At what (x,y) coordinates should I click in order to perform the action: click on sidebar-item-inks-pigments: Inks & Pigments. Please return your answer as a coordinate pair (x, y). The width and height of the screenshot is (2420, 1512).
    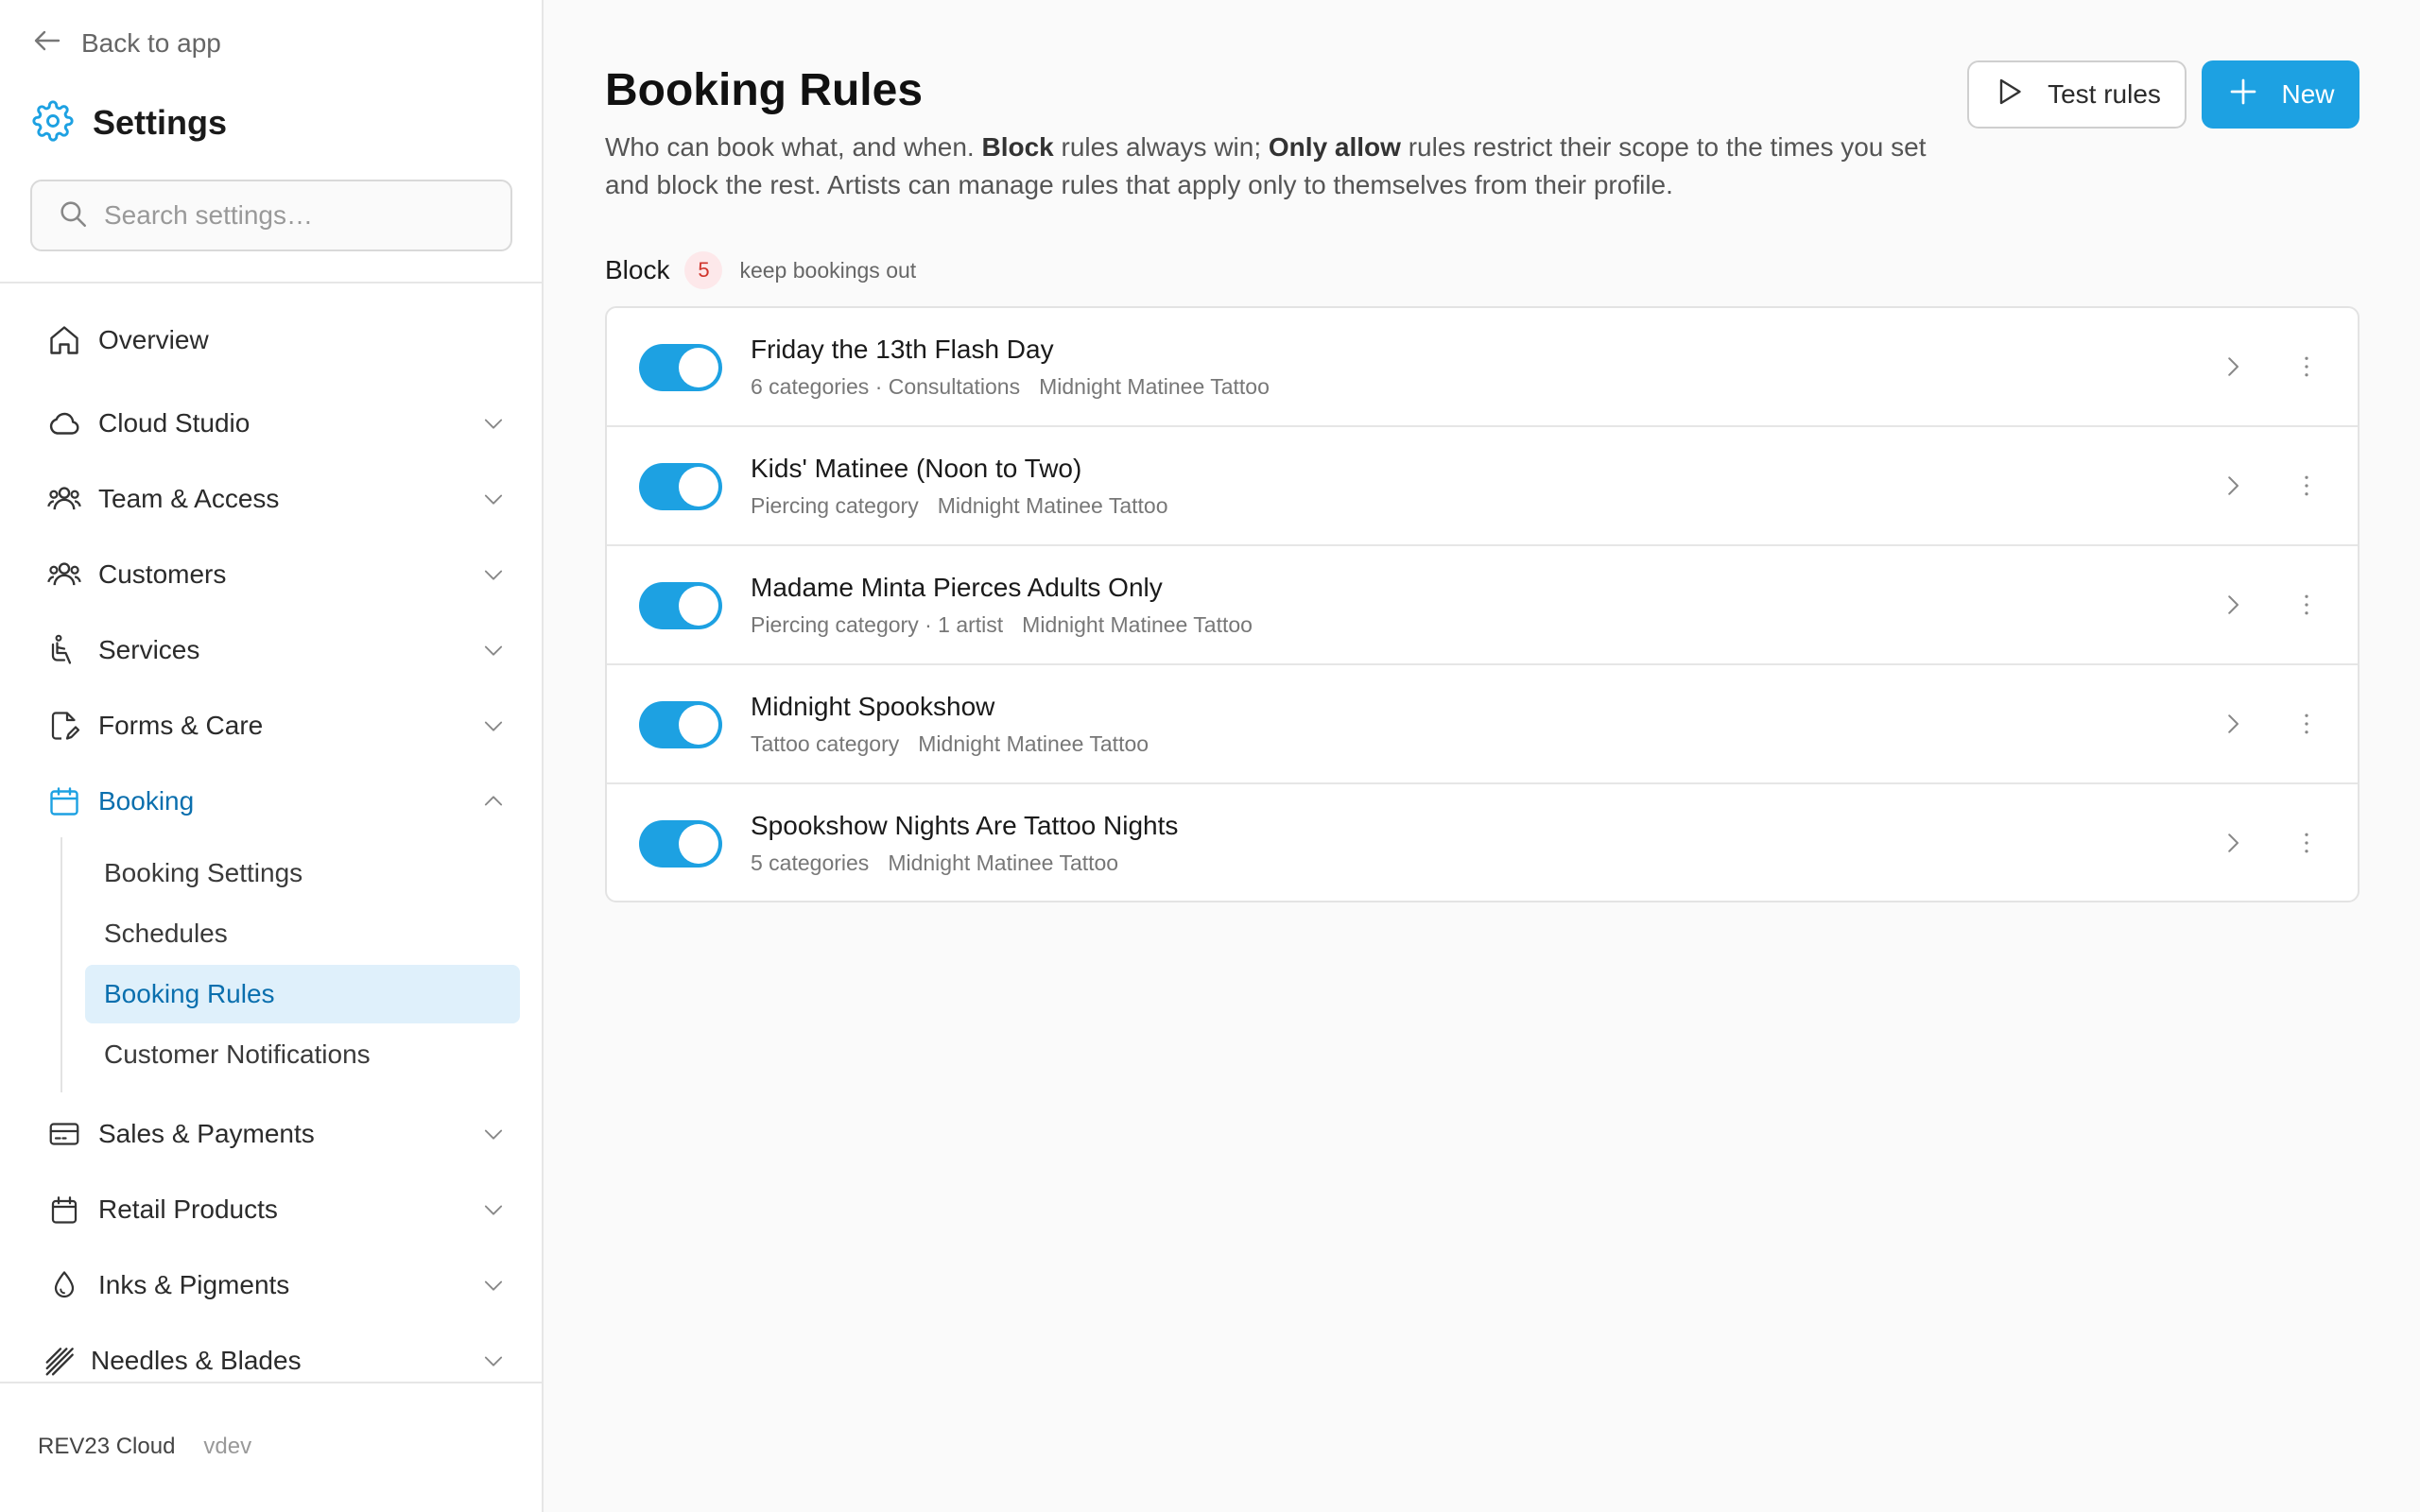
    Looking at the image, I should click on (277, 1285).